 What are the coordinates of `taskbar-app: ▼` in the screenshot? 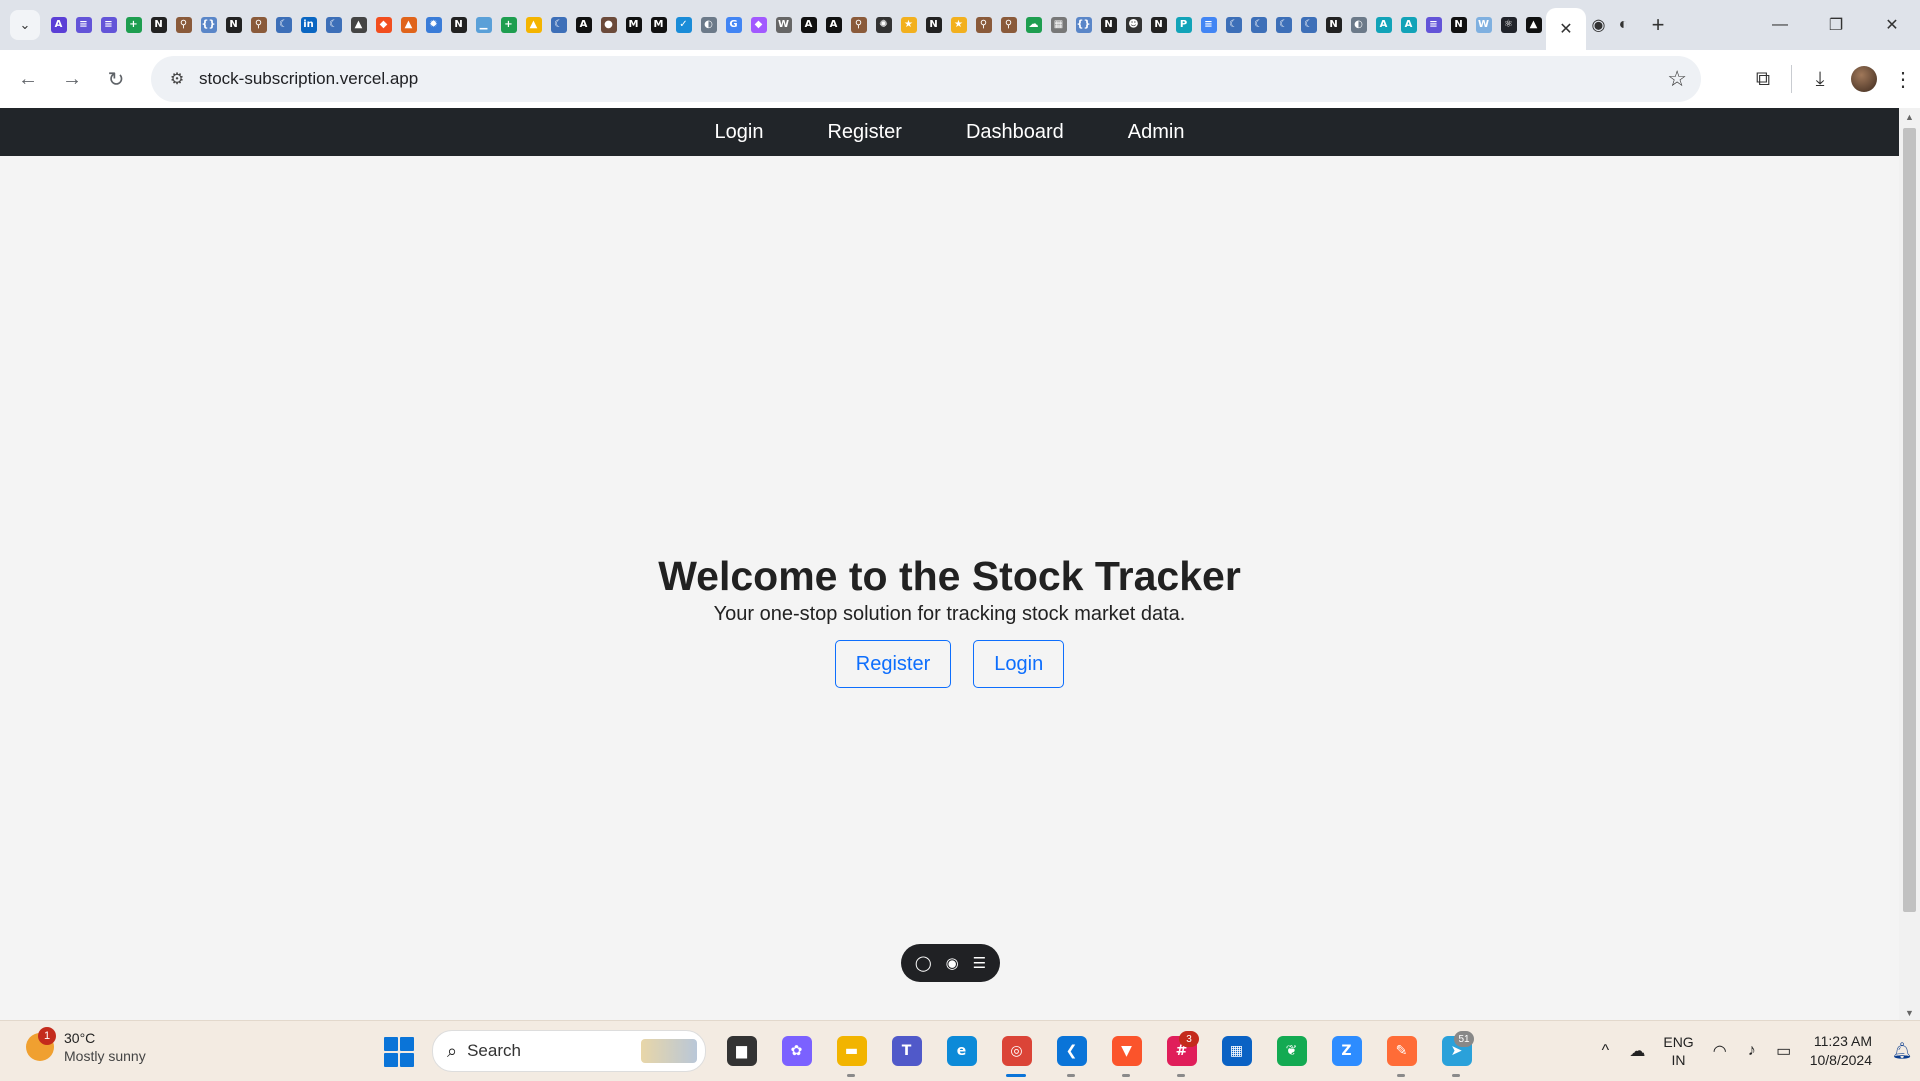 It's located at (1126, 1051).